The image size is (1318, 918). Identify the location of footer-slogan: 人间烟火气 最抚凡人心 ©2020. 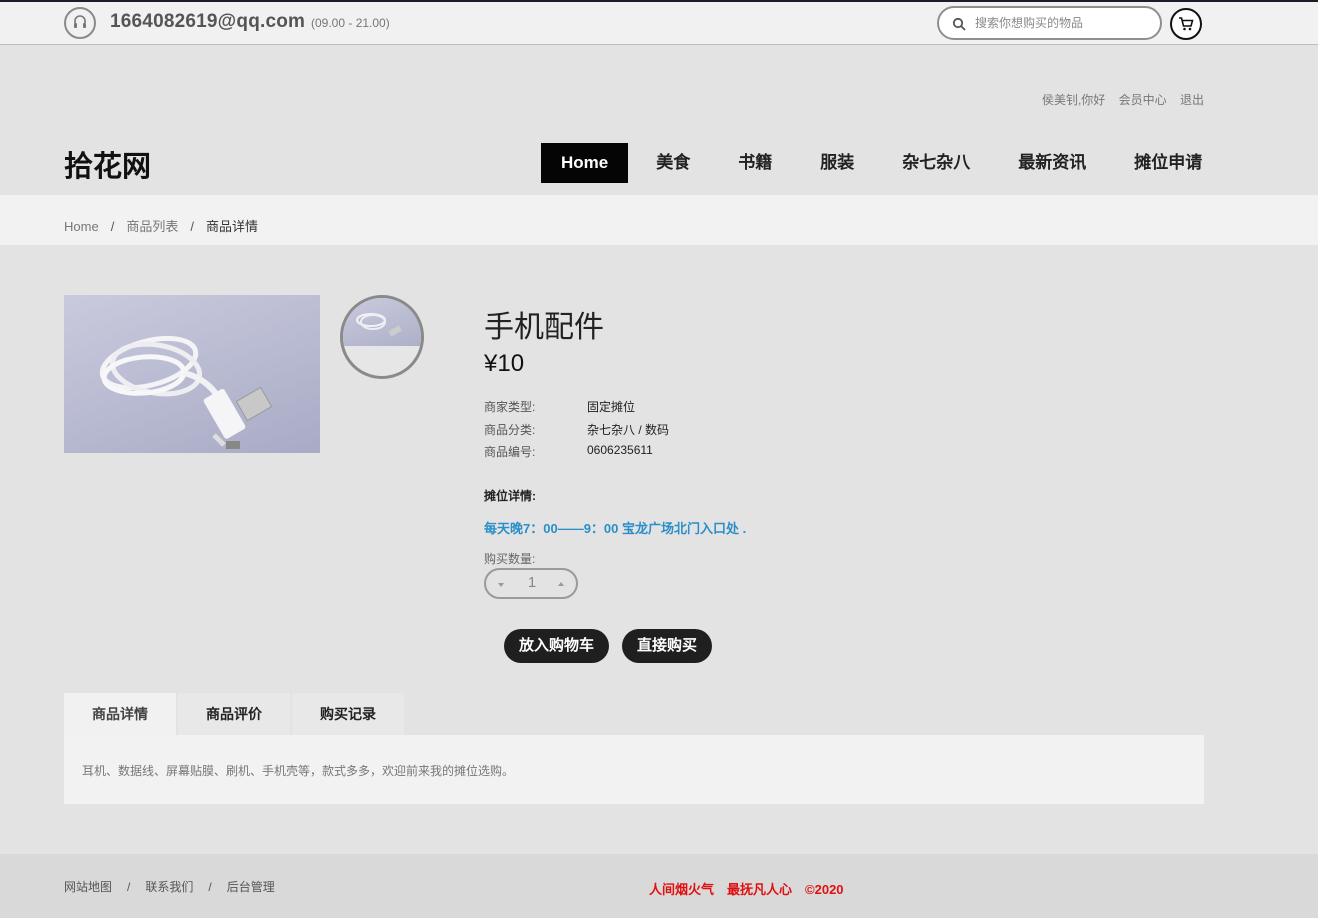
(753, 888).